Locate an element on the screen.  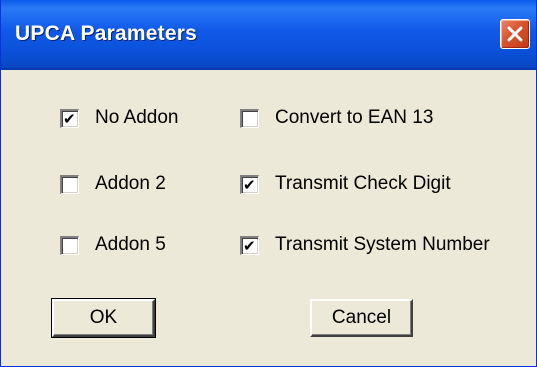
option-transmit-check-digit: ✔ Transmit Check Digit is located at coordinates (345, 184).